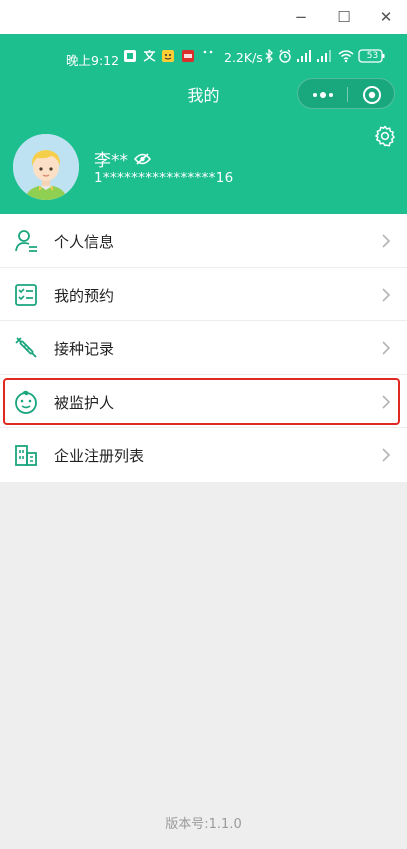 This screenshot has width=407, height=849. I want to click on menu-item-guardianship: 被监护人, so click(203, 401).